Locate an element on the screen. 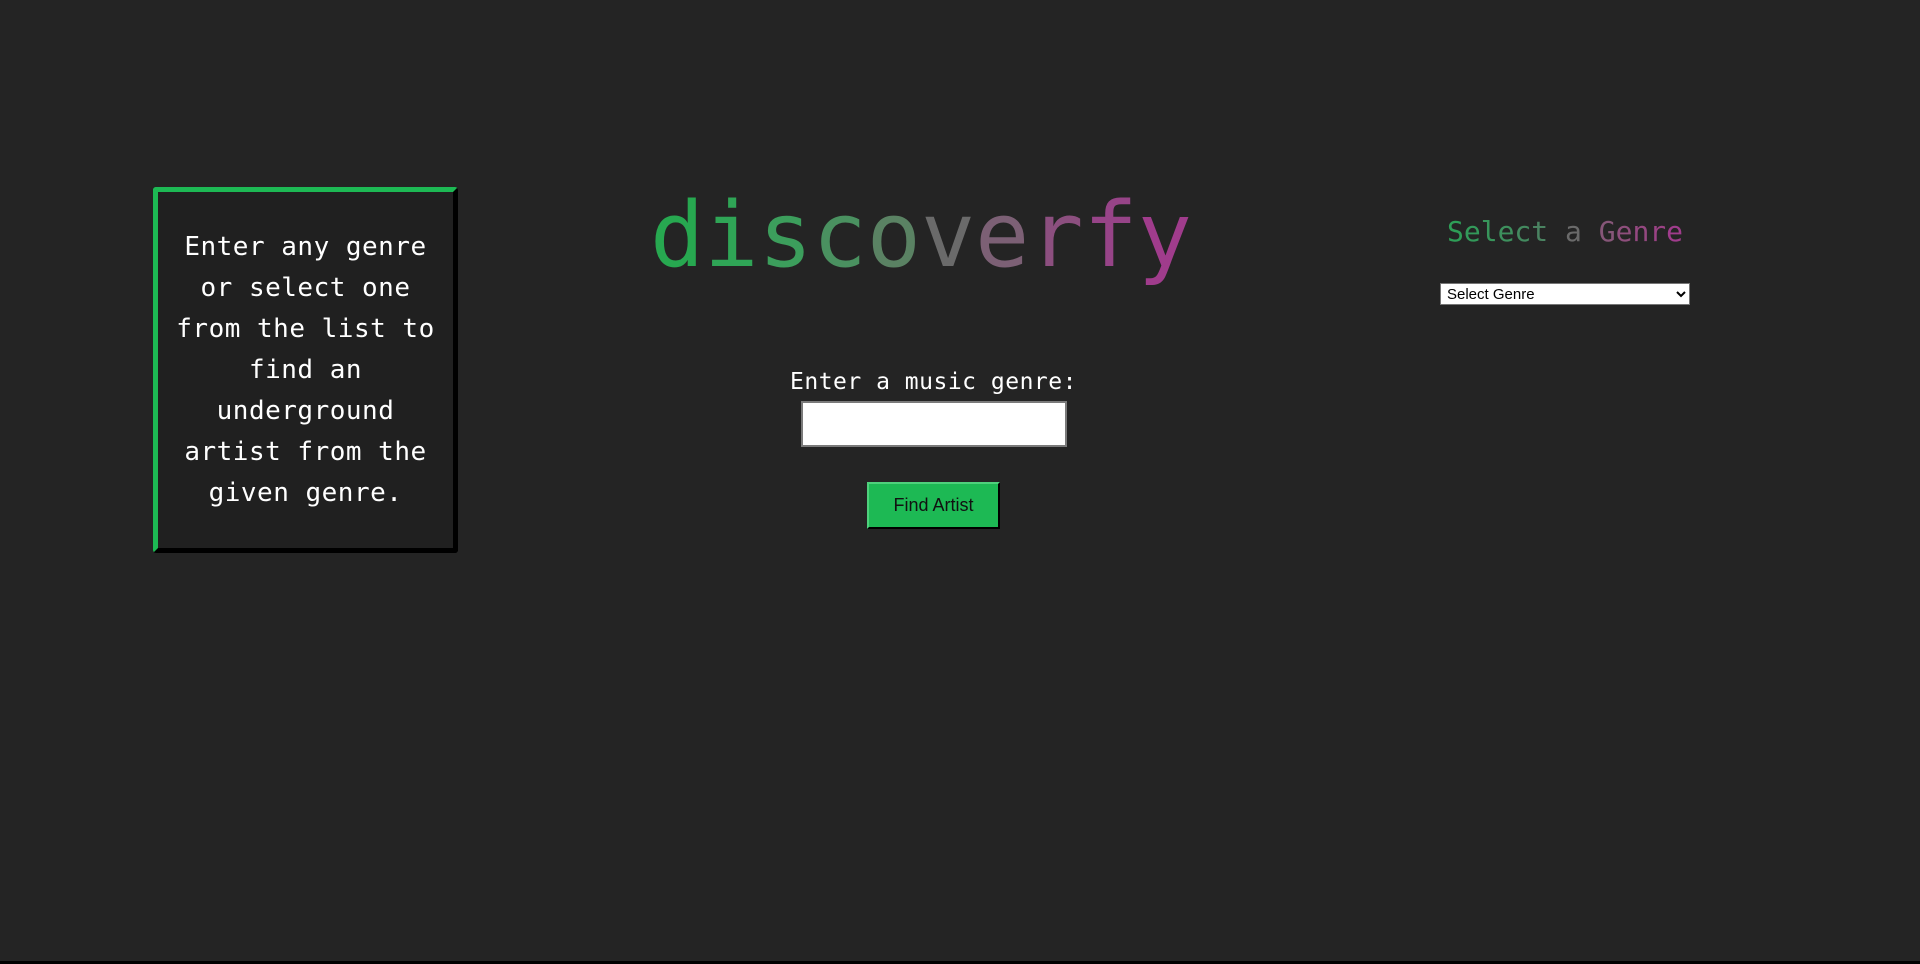 Image resolution: width=1920 pixels, height=964 pixels. genre-select-dropdown: Select Genre is located at coordinates (1565, 294).